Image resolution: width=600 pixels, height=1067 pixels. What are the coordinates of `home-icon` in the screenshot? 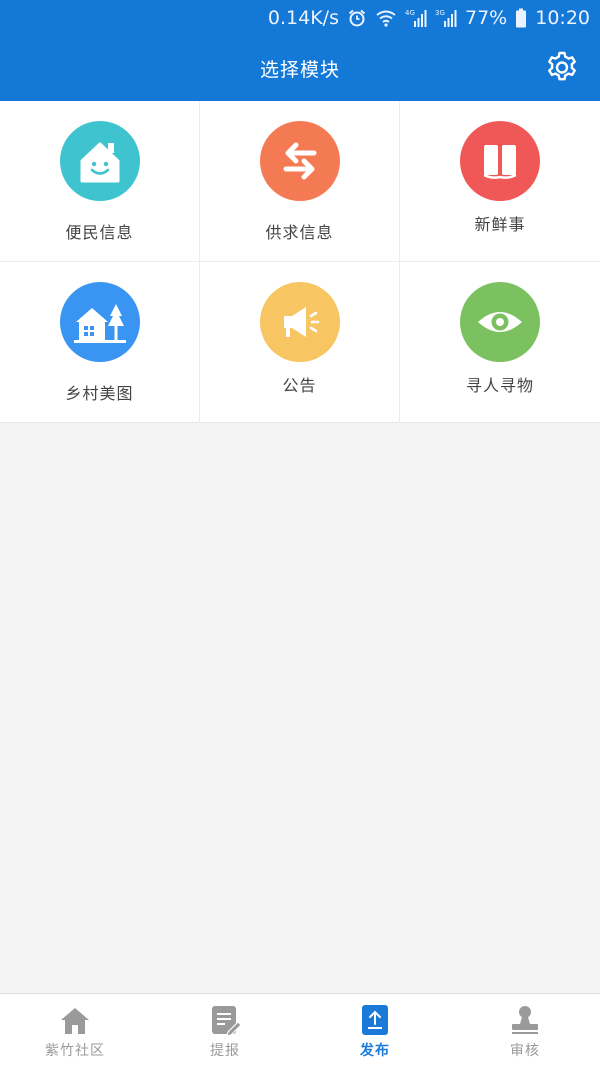 It's located at (75, 1020).